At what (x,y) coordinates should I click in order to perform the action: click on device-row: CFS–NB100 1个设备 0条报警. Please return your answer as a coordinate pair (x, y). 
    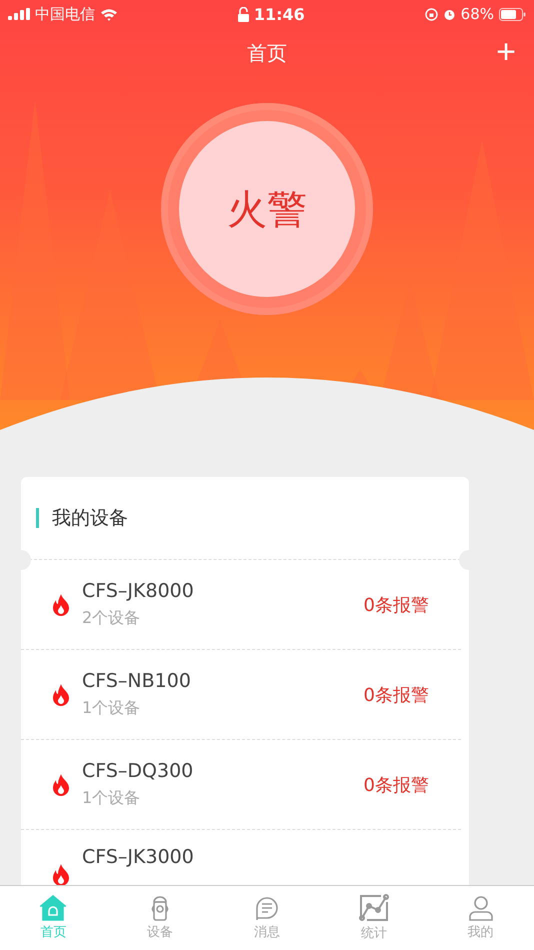
    Looking at the image, I should click on (241, 695).